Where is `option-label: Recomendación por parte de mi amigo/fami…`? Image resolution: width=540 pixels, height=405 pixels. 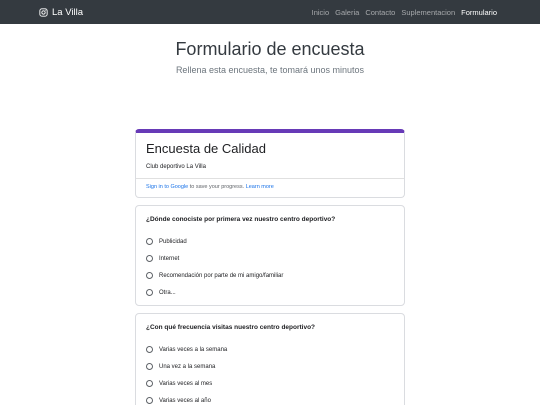
option-label: Recomendación por parte de mi amigo/fami… is located at coordinates (221, 275).